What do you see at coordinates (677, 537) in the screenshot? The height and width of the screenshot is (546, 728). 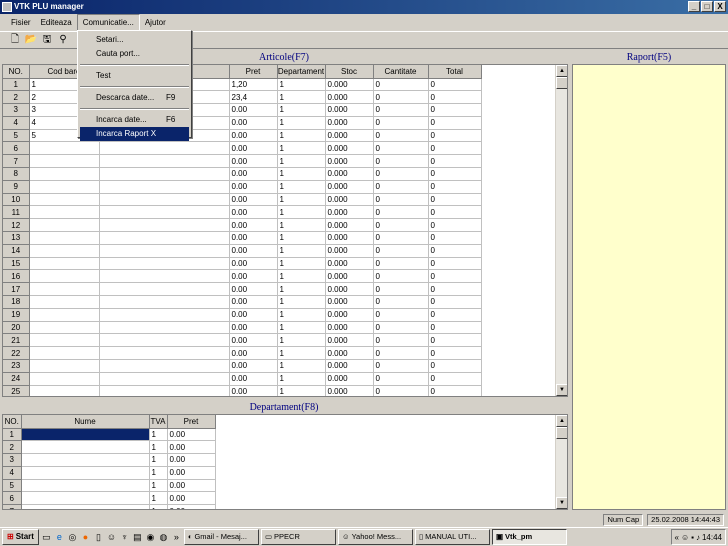 I see `tray-expand-icon: «` at bounding box center [677, 537].